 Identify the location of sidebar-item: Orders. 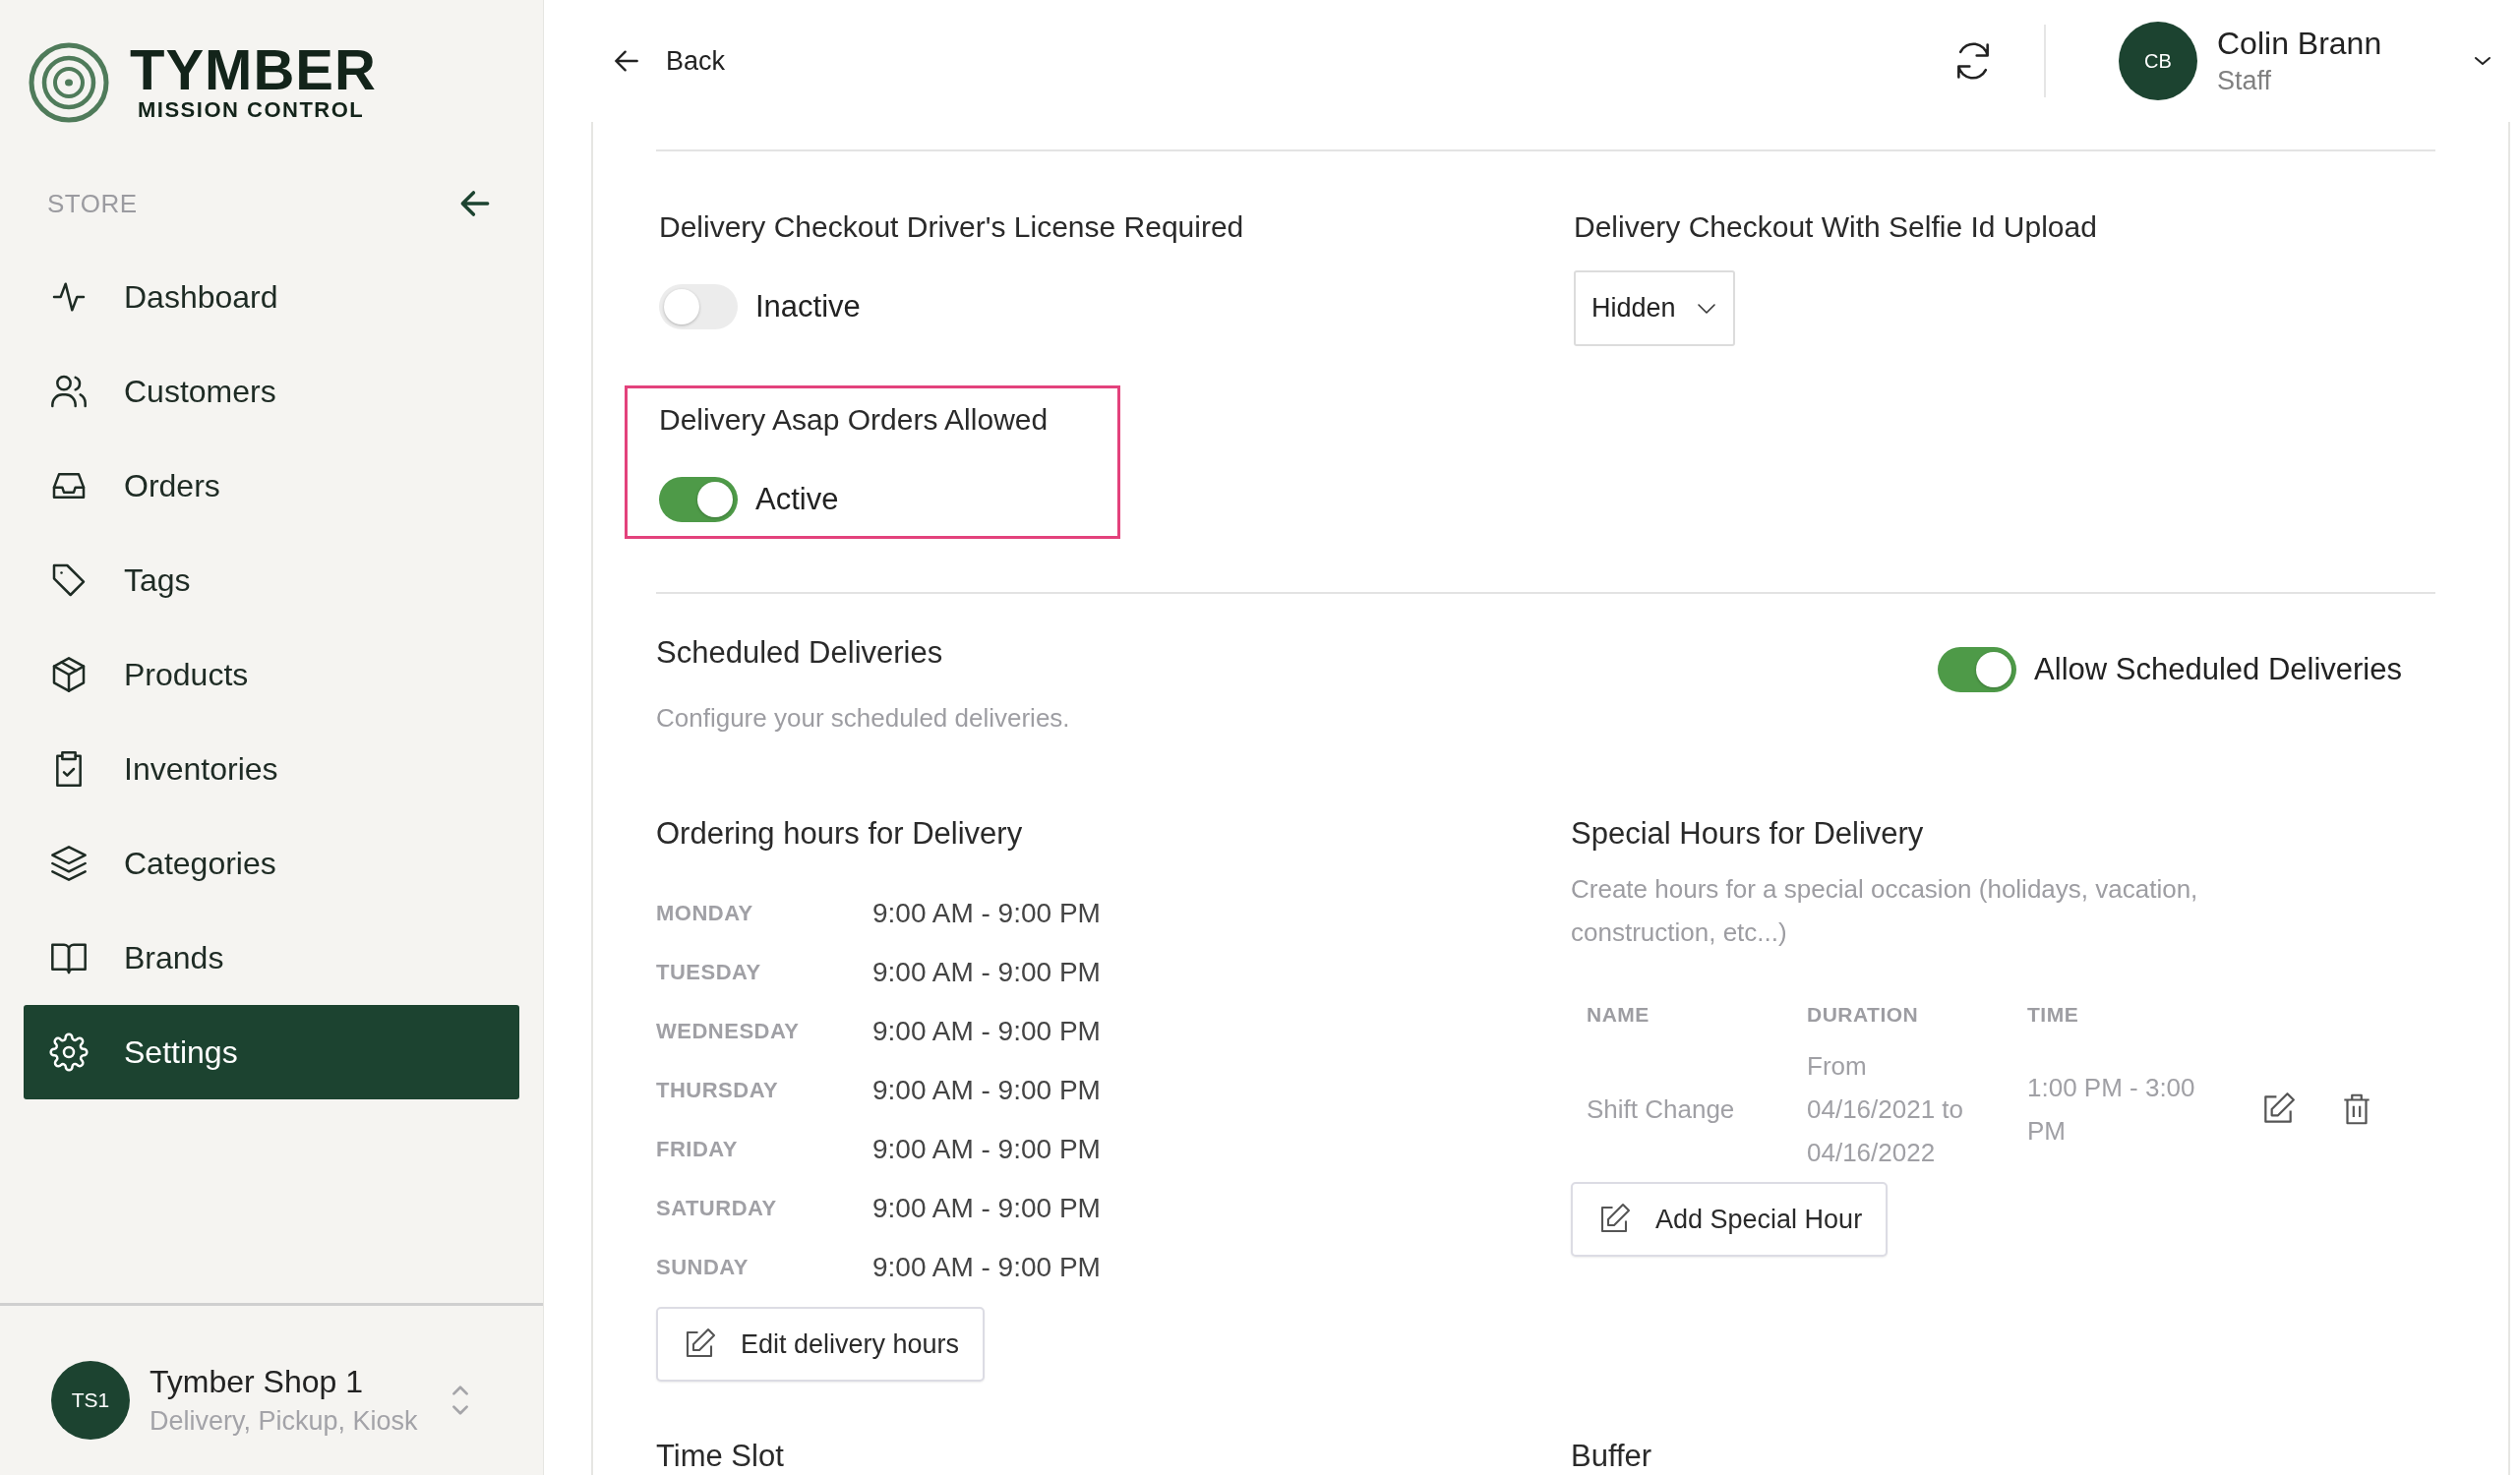
(271, 486).